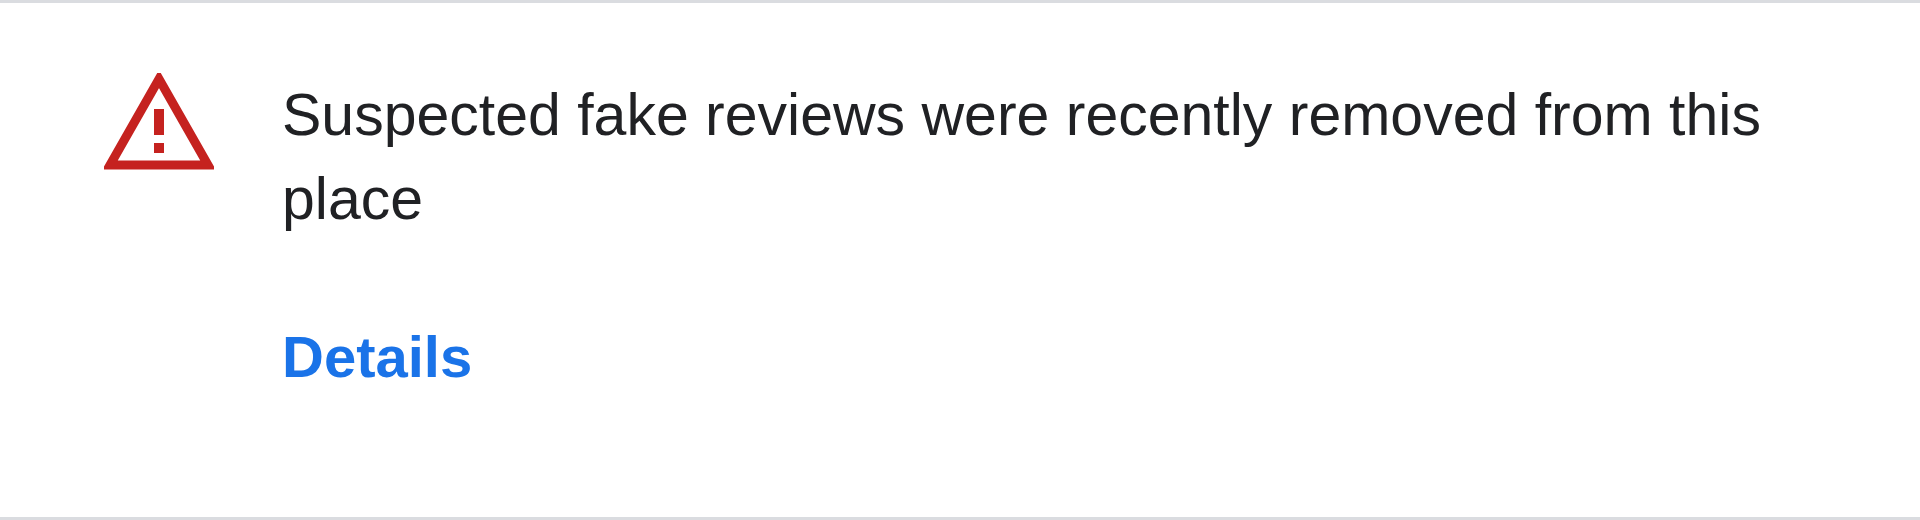 The width and height of the screenshot is (1920, 520). What do you see at coordinates (159, 122) in the screenshot?
I see `warning-icon` at bounding box center [159, 122].